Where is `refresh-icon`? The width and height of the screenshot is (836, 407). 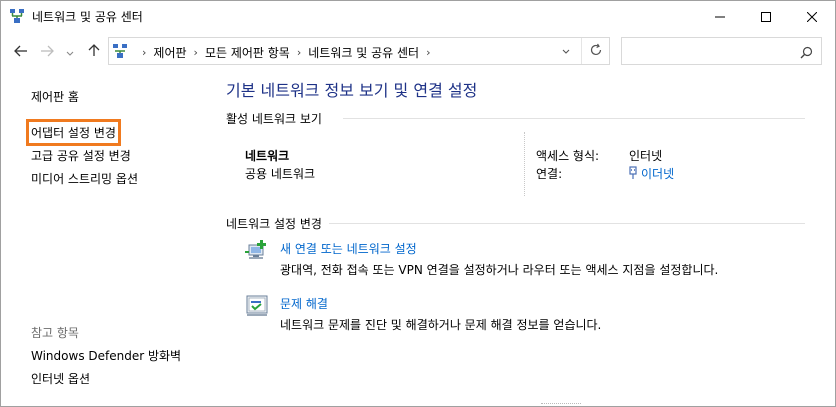 refresh-icon is located at coordinates (596, 51).